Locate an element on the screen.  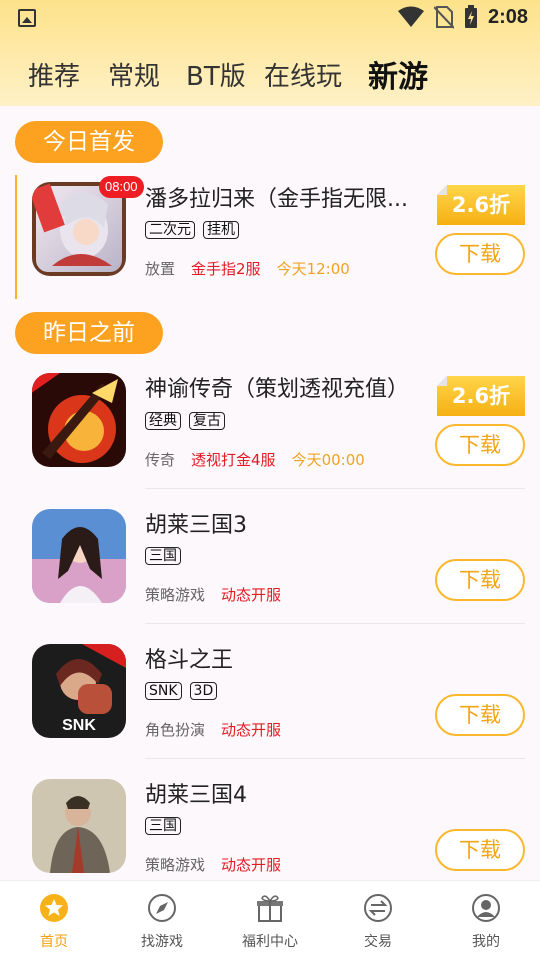
no-sim-icon is located at coordinates (443, 17).